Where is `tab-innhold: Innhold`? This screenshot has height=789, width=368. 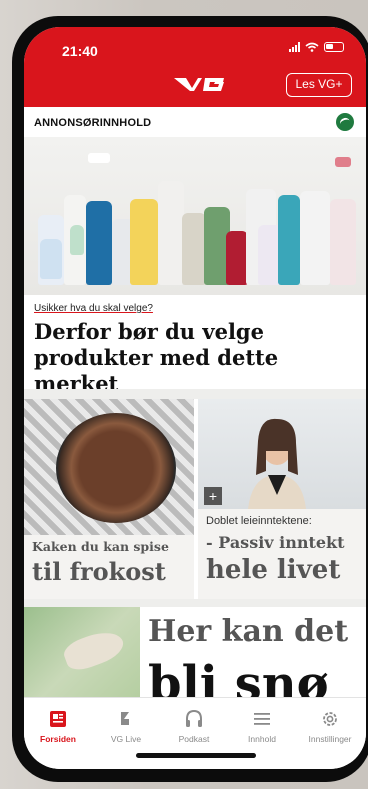
tab-innhold: Innhold is located at coordinates (262, 726).